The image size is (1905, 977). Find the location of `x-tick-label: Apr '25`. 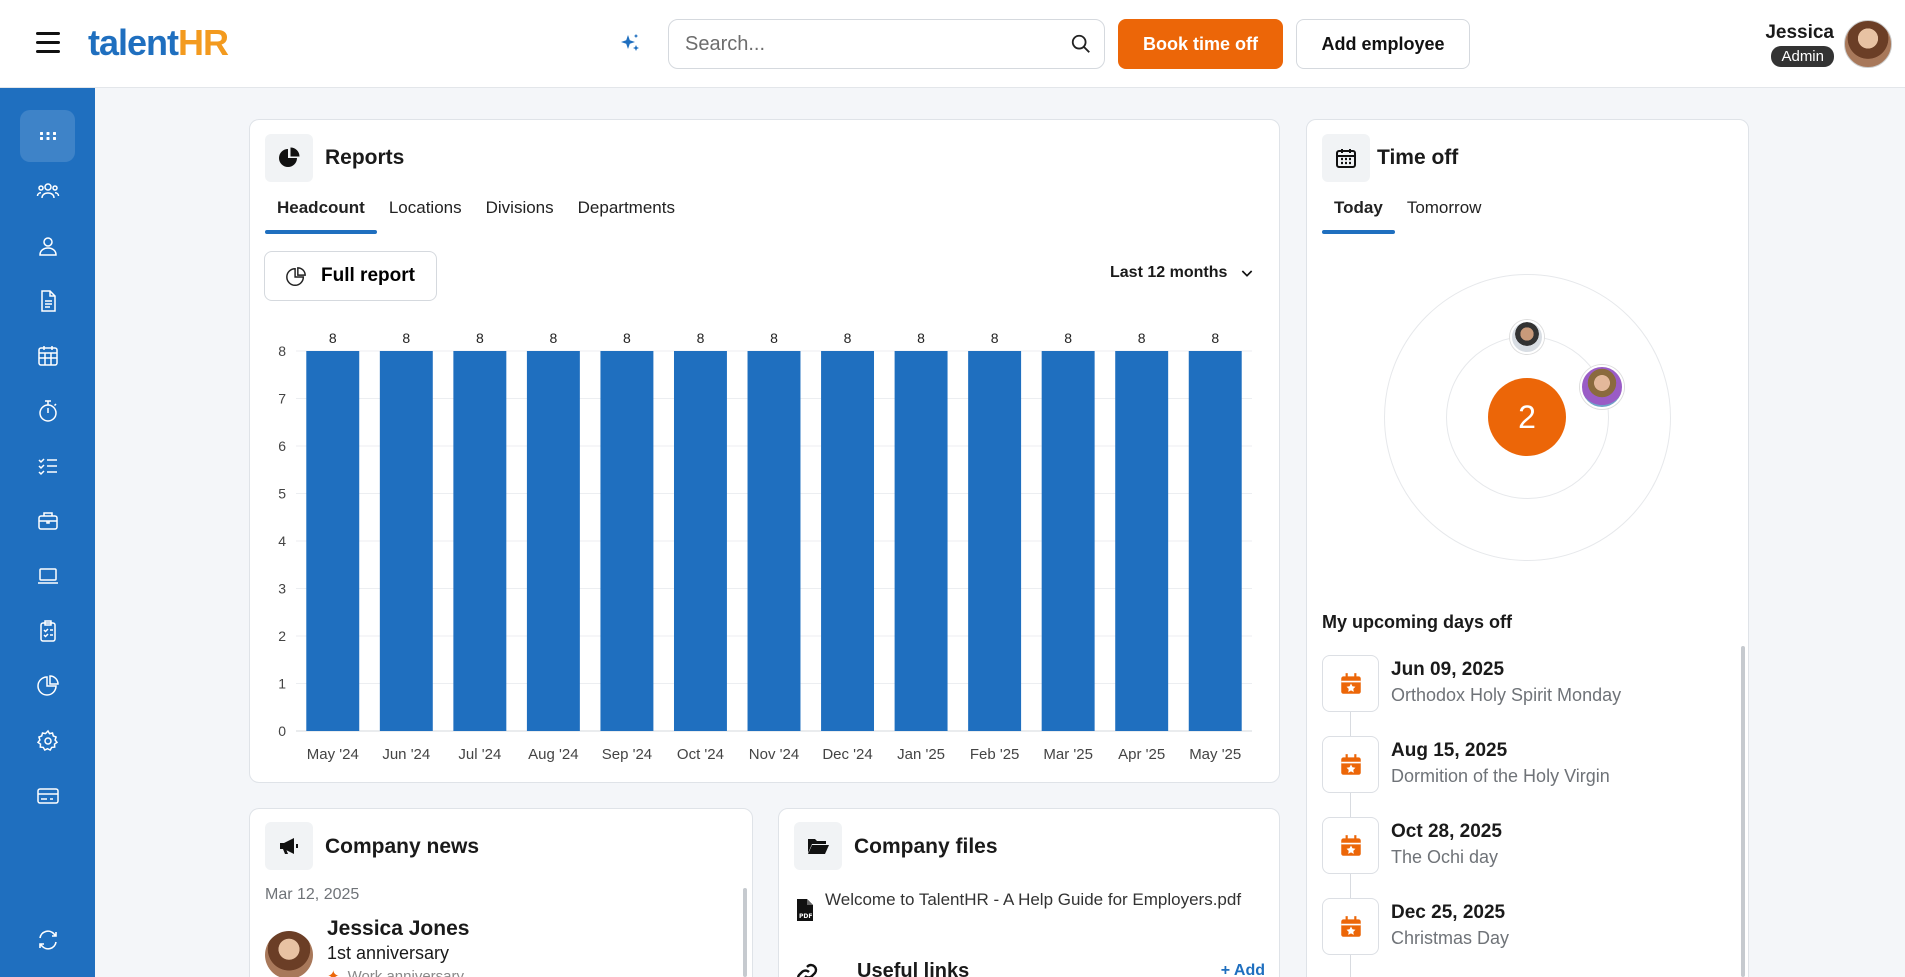

x-tick-label: Apr '25 is located at coordinates (1141, 754).